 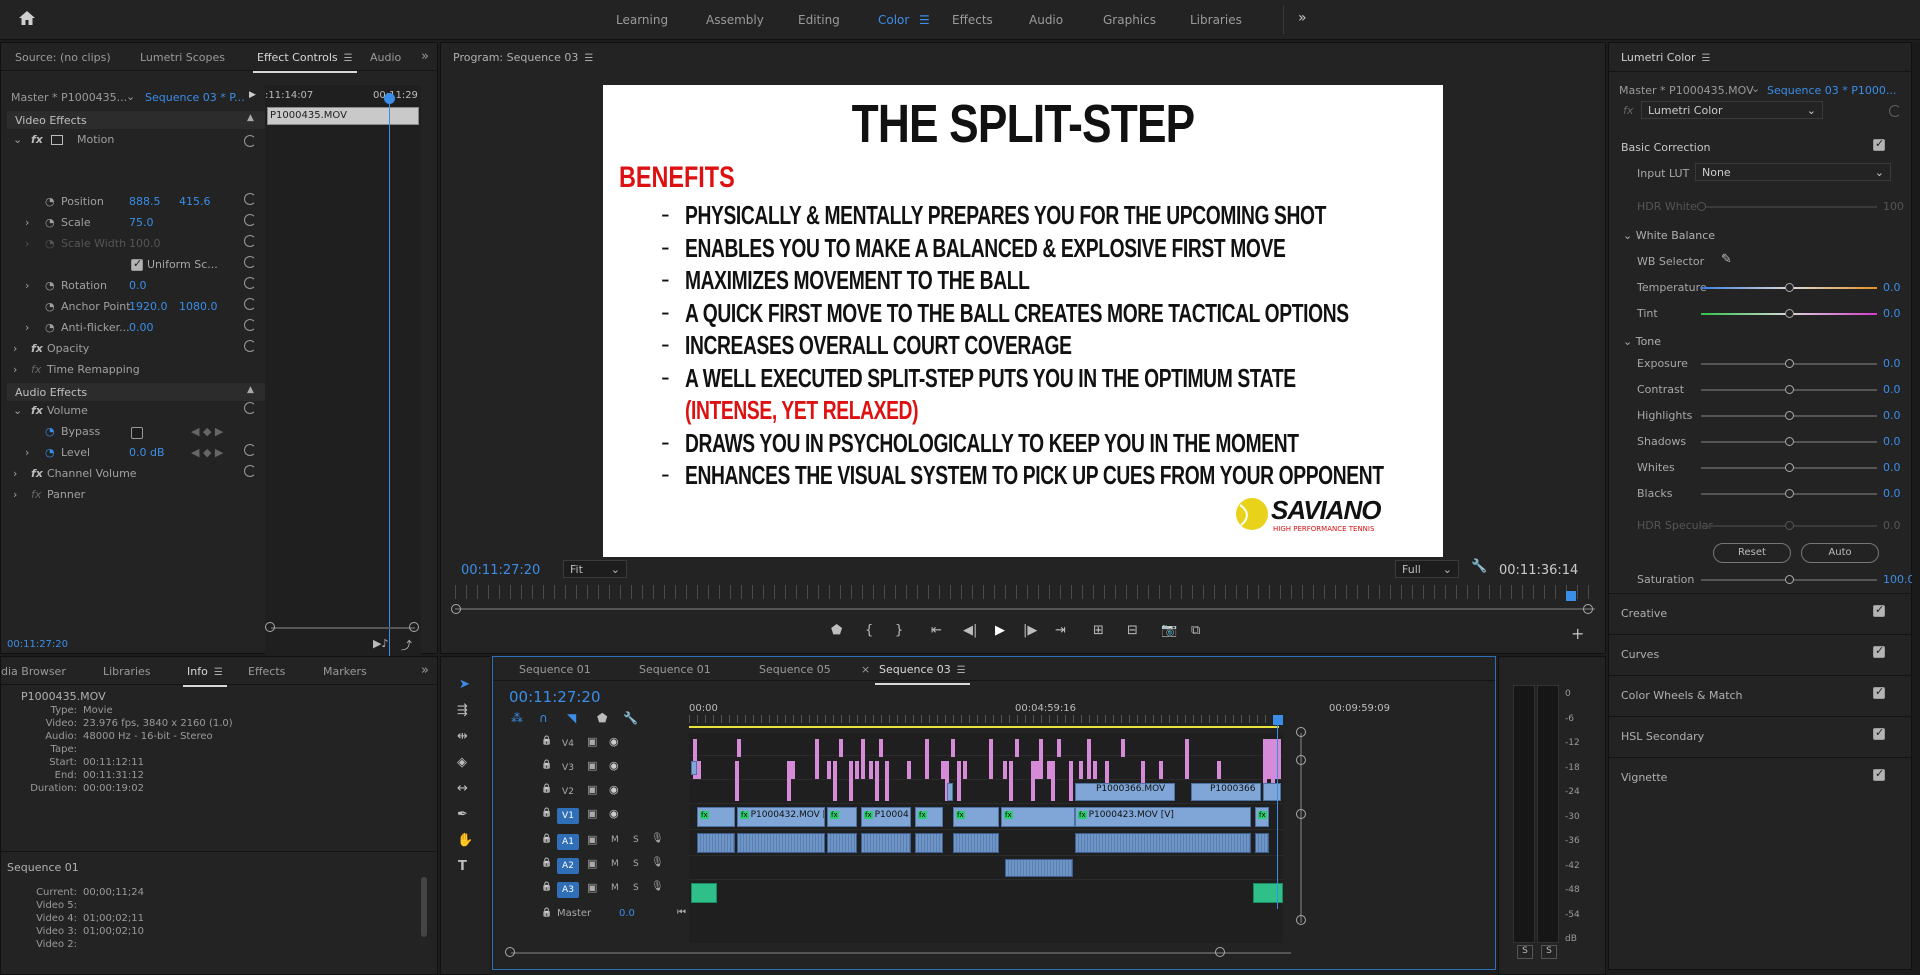 What do you see at coordinates (1216, 20) in the screenshot?
I see `workspace-libraries: Libraries` at bounding box center [1216, 20].